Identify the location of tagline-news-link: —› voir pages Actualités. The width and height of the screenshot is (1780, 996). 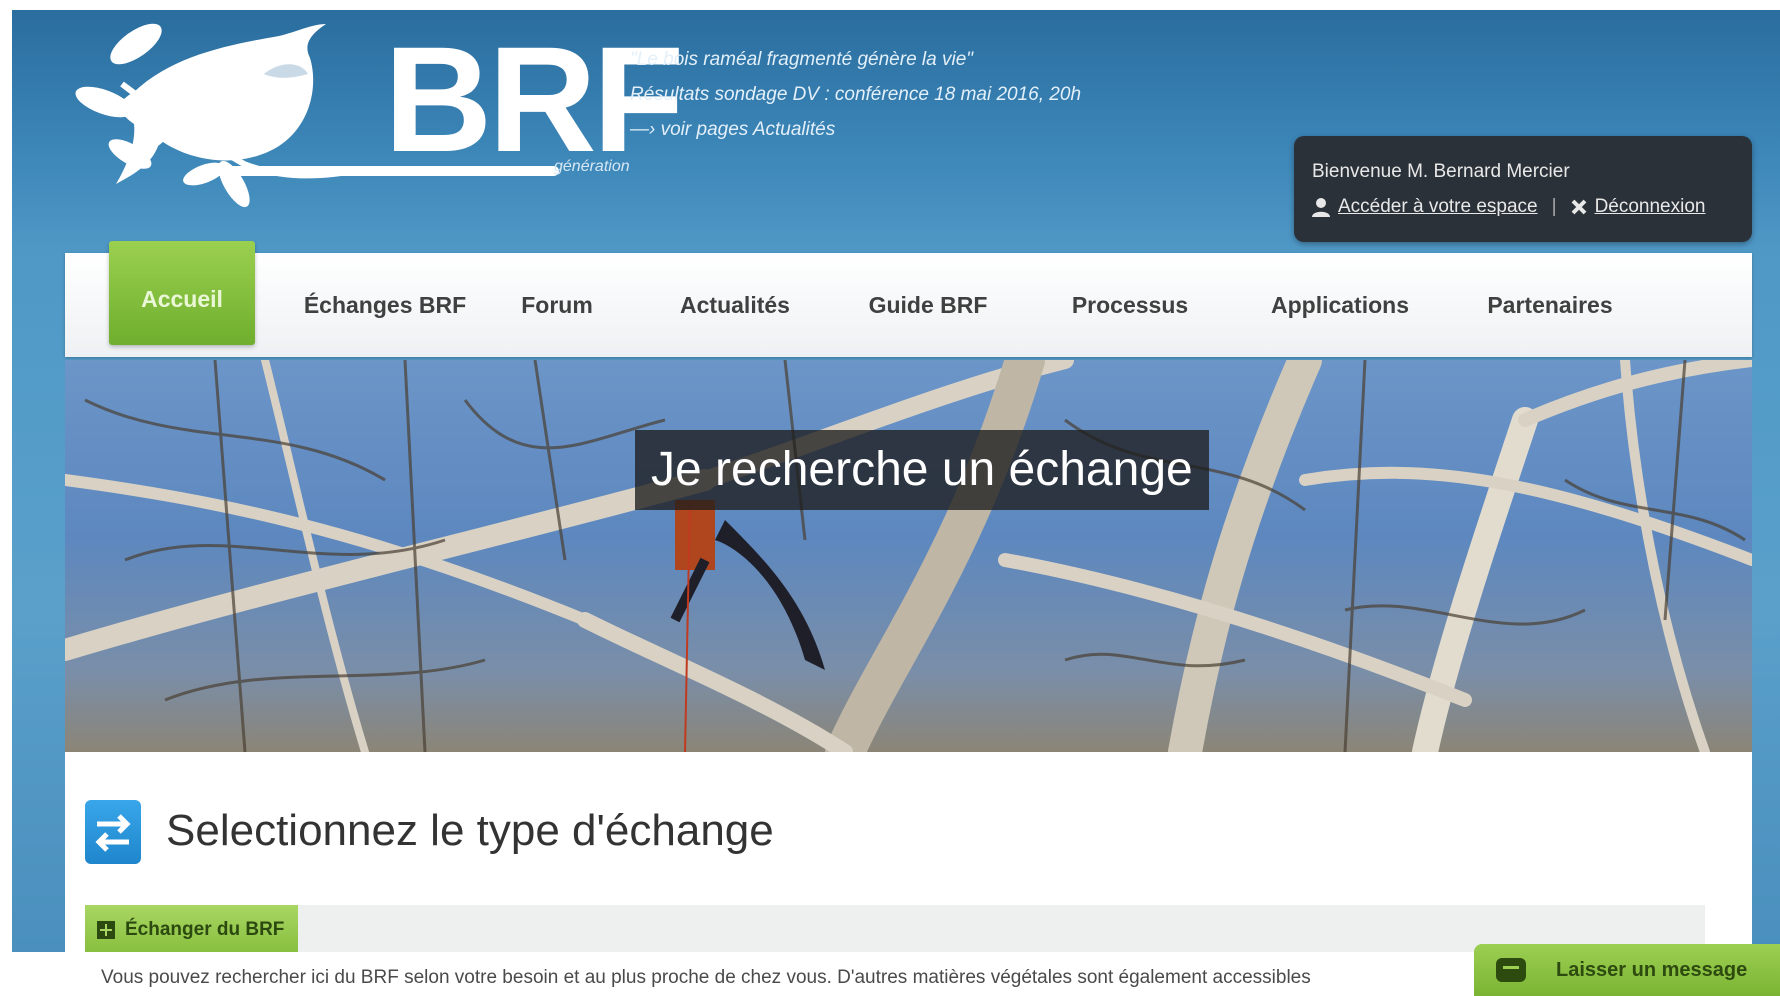
(910, 129).